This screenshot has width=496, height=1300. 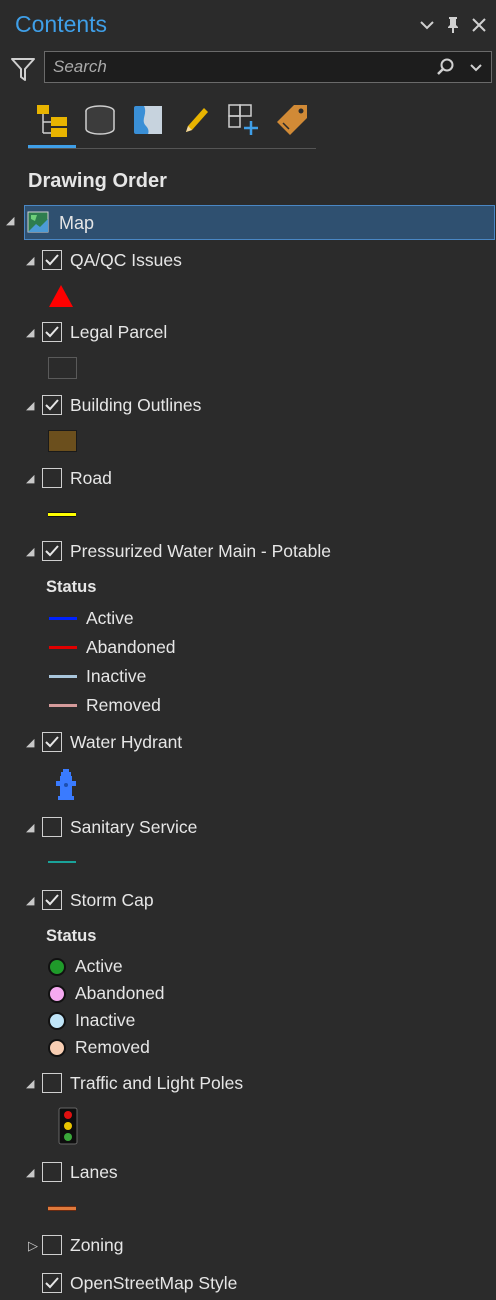 I want to click on layer-label-parcel: Legal Parcel, so click(x=119, y=332).